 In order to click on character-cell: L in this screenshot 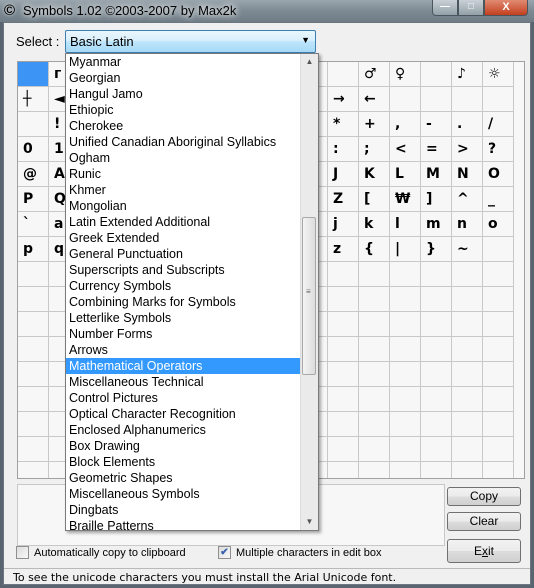, I will do `click(405, 174)`.